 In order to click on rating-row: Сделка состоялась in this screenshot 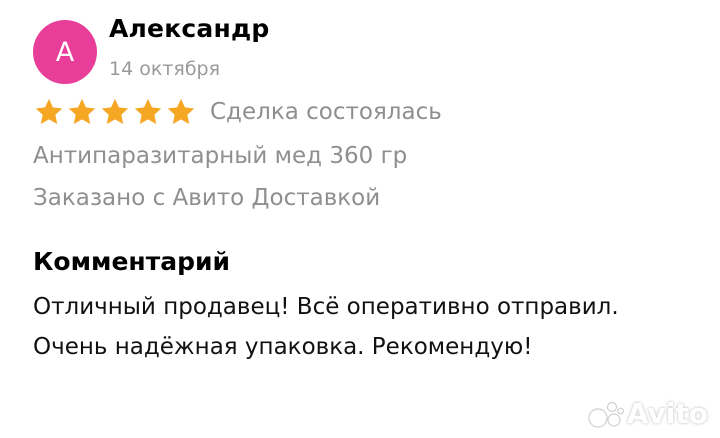, I will do `click(237, 112)`.